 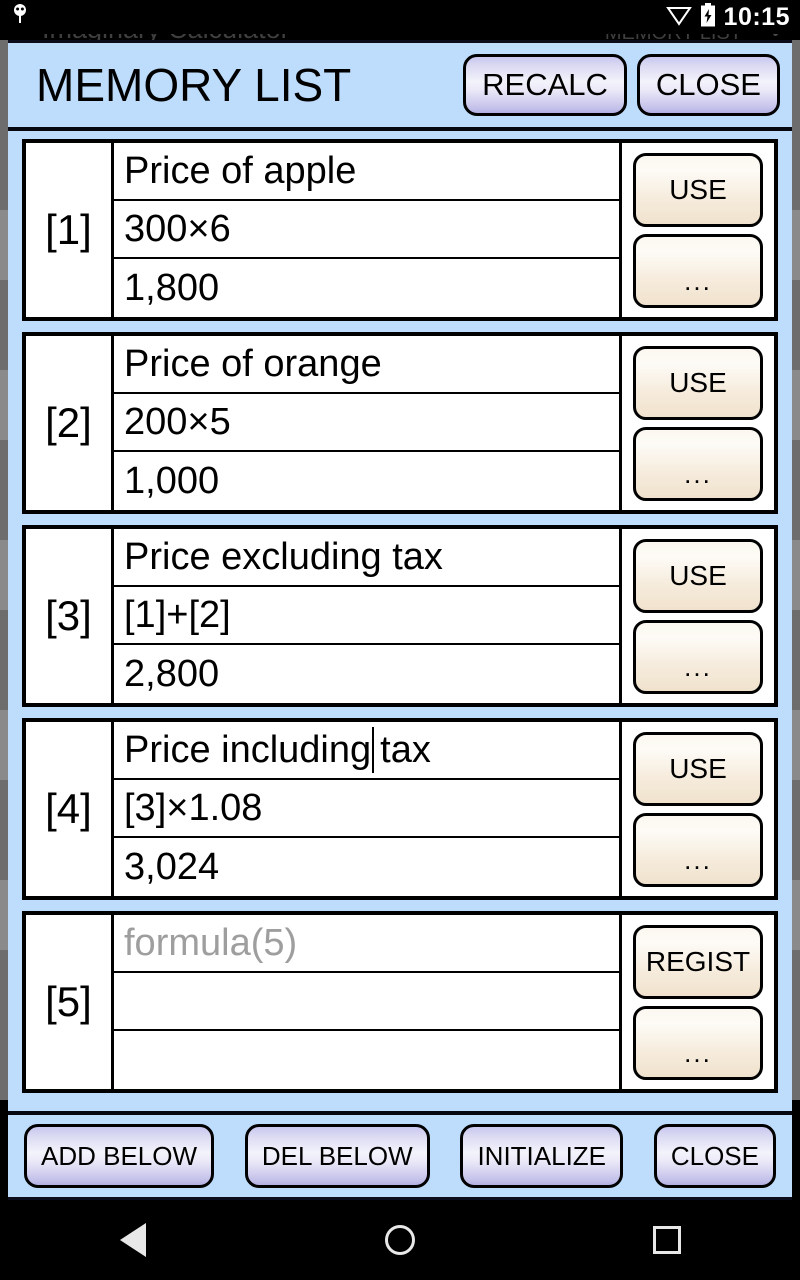 I want to click on memory-formula-field: 200×5, so click(x=366, y=423).